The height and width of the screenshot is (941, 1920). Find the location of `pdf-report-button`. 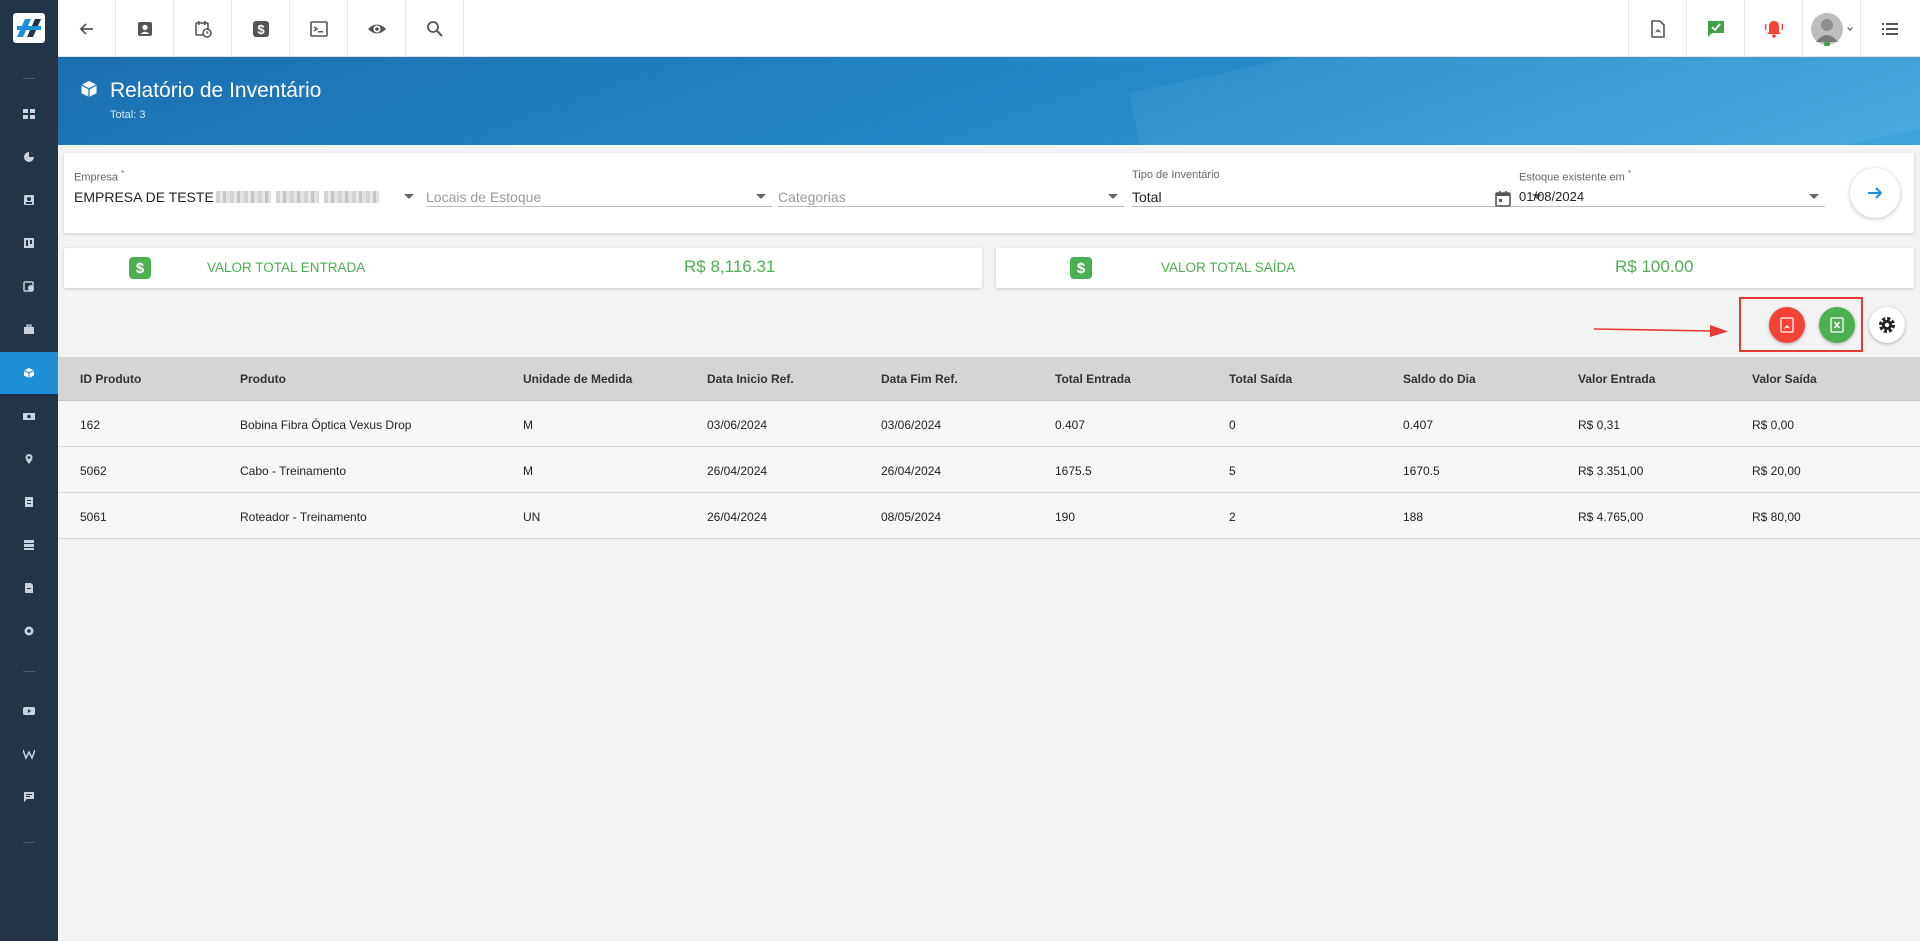

pdf-report-button is located at coordinates (1657, 28).